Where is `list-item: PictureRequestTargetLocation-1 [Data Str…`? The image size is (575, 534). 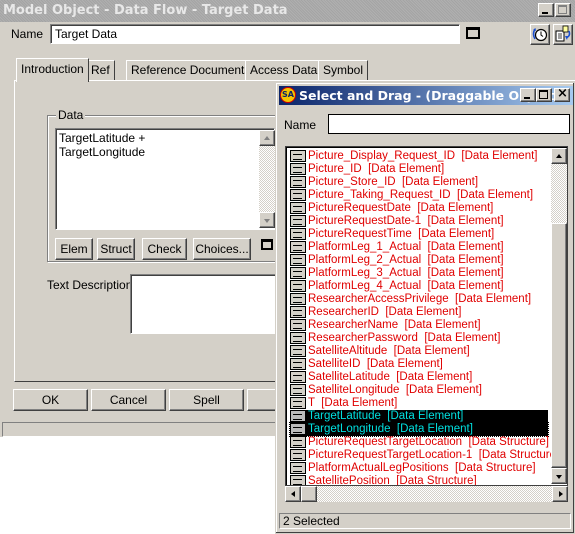
list-item: PictureRequestTargetLocation-1 [Data Str… is located at coordinates (424, 455).